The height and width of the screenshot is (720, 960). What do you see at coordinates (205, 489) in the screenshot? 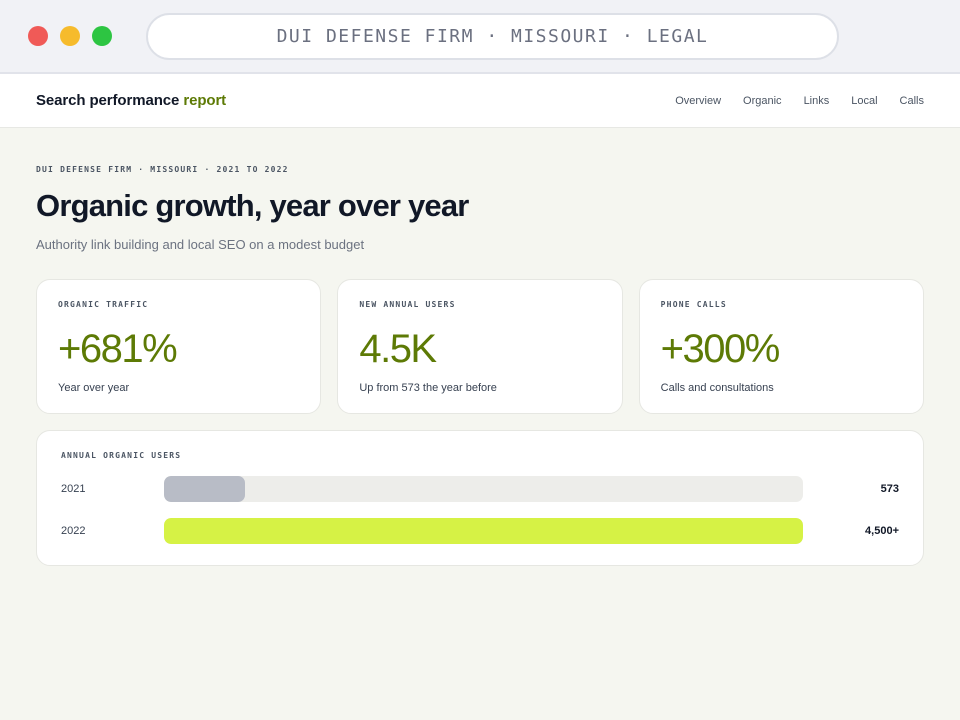
I see `bar-fill-2021` at bounding box center [205, 489].